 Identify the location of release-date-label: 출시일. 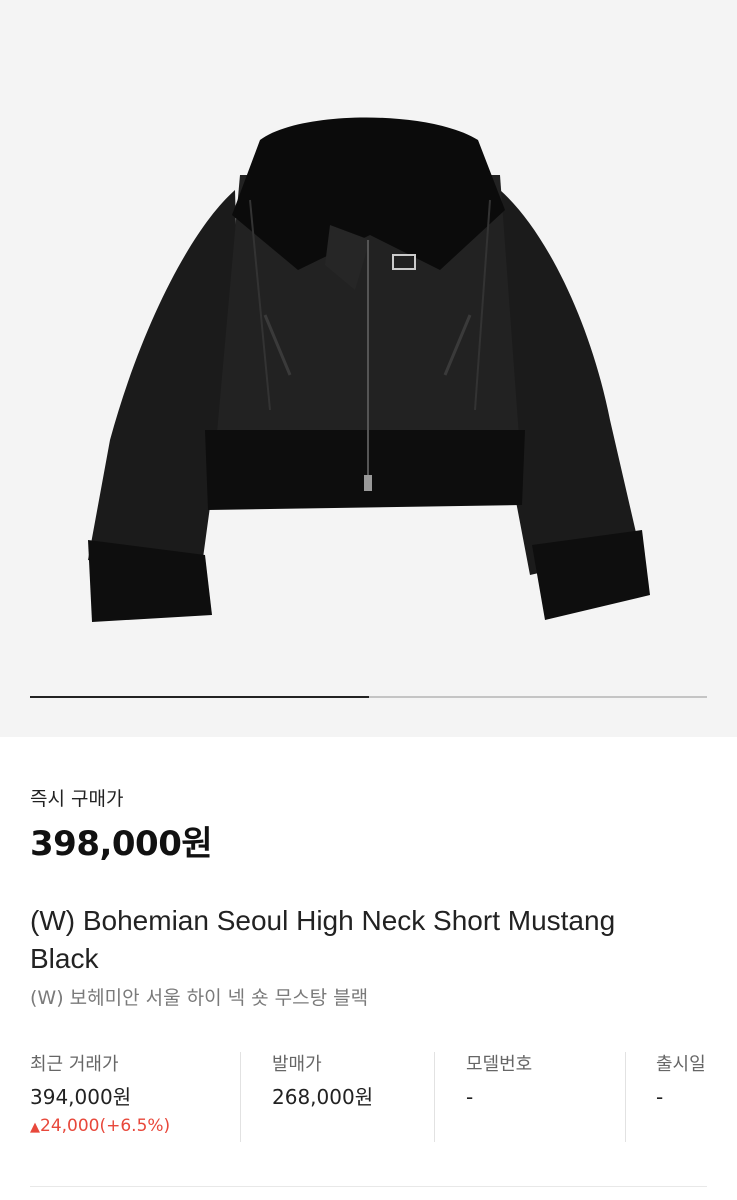
(681, 1064).